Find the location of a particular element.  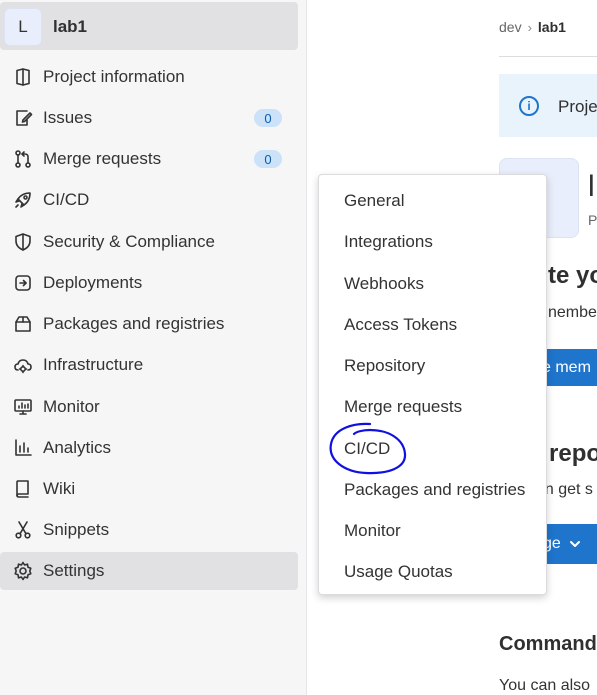

sidebar-item-settings: Settings is located at coordinates (149, 571).